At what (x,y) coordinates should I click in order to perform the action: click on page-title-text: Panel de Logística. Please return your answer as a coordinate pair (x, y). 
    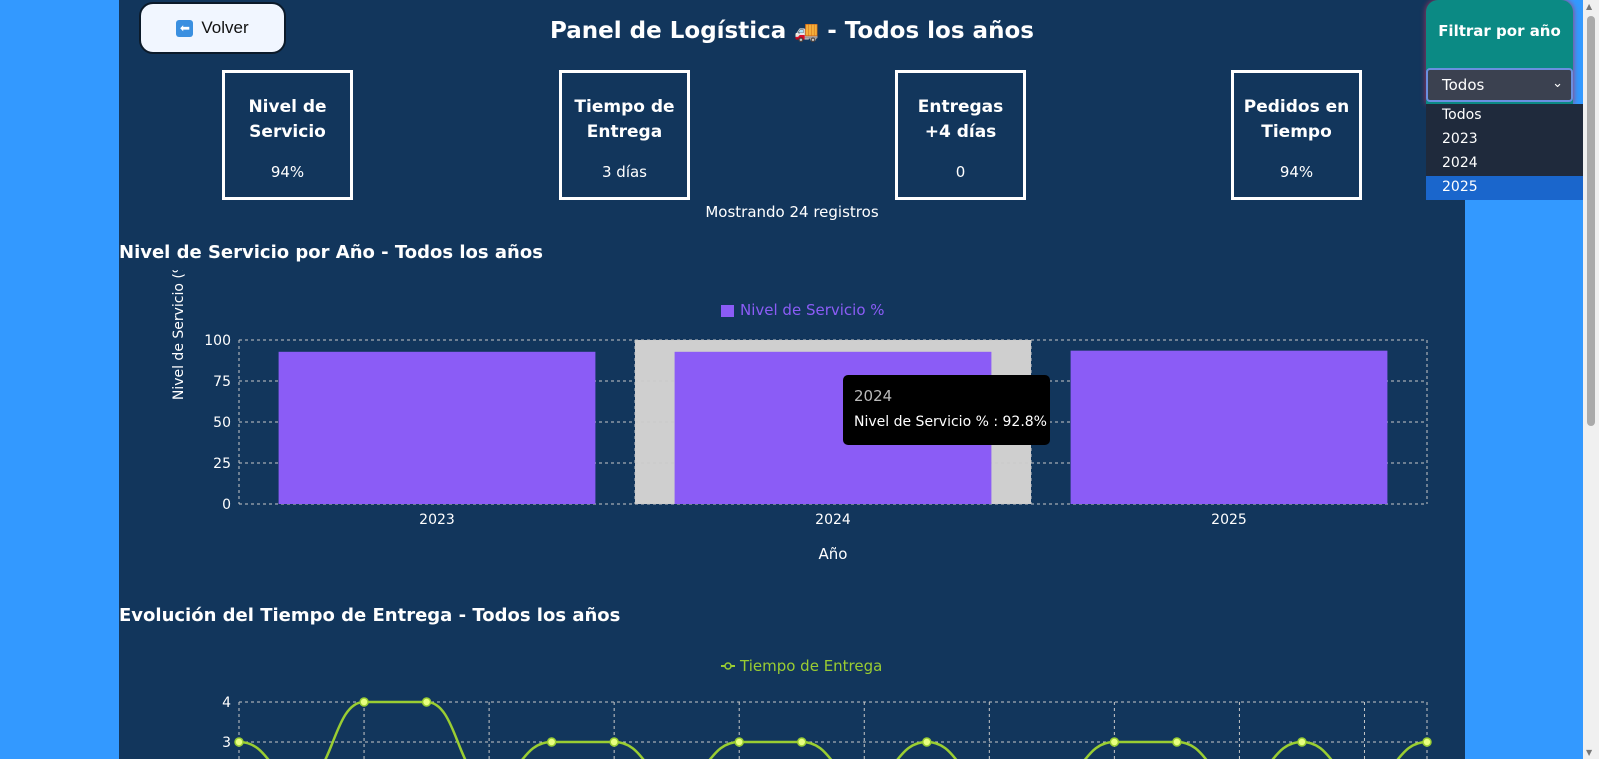
    Looking at the image, I should click on (668, 31).